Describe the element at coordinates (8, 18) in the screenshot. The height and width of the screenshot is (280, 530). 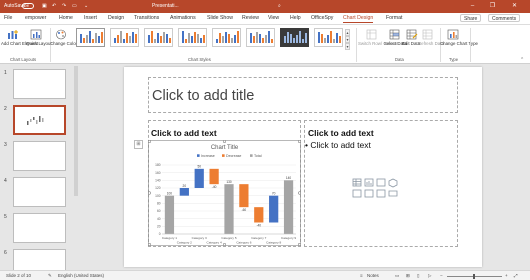
I see `tab-file: File` at that location.